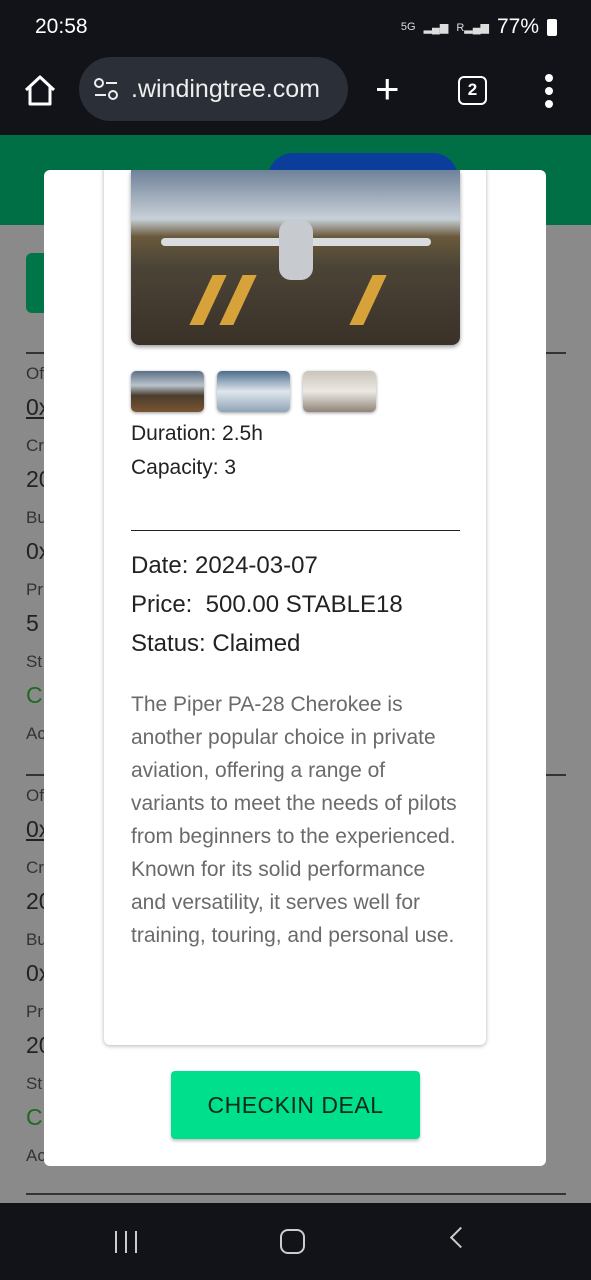 Image resolution: width=591 pixels, height=1280 pixels. I want to click on browser-toolbar: .windingtree.com + 2, so click(295, 93).